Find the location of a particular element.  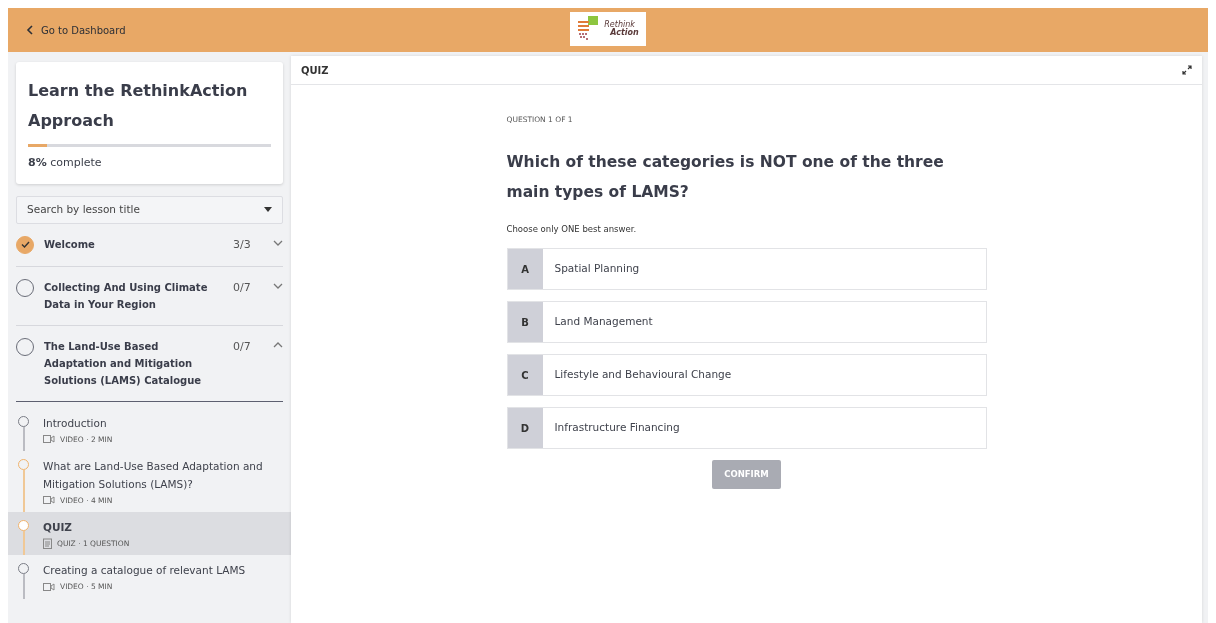

lesson-title: Creating a catalogue of relevant LAMS is located at coordinates (144, 571).